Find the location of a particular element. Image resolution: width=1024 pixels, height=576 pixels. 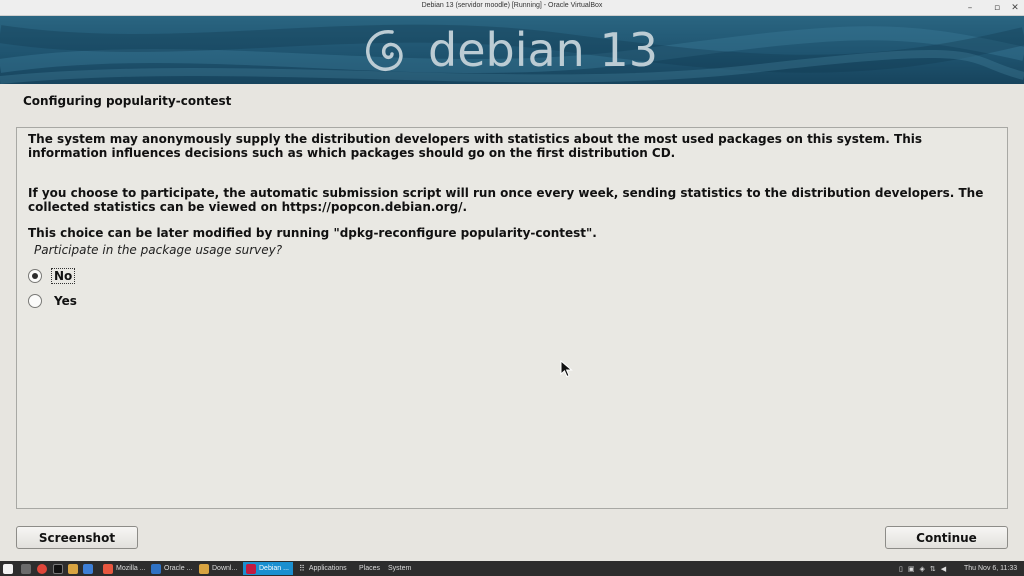

launcher-files-icon is located at coordinates (73, 568).